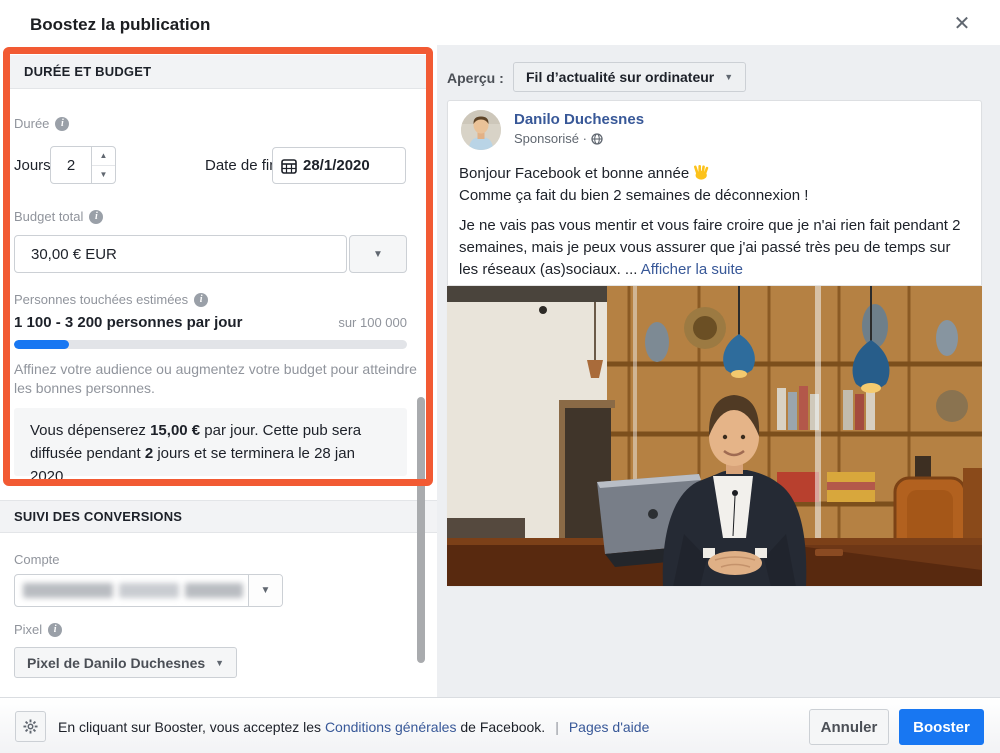  What do you see at coordinates (941, 727) in the screenshot?
I see `boost-button: Booster` at bounding box center [941, 727].